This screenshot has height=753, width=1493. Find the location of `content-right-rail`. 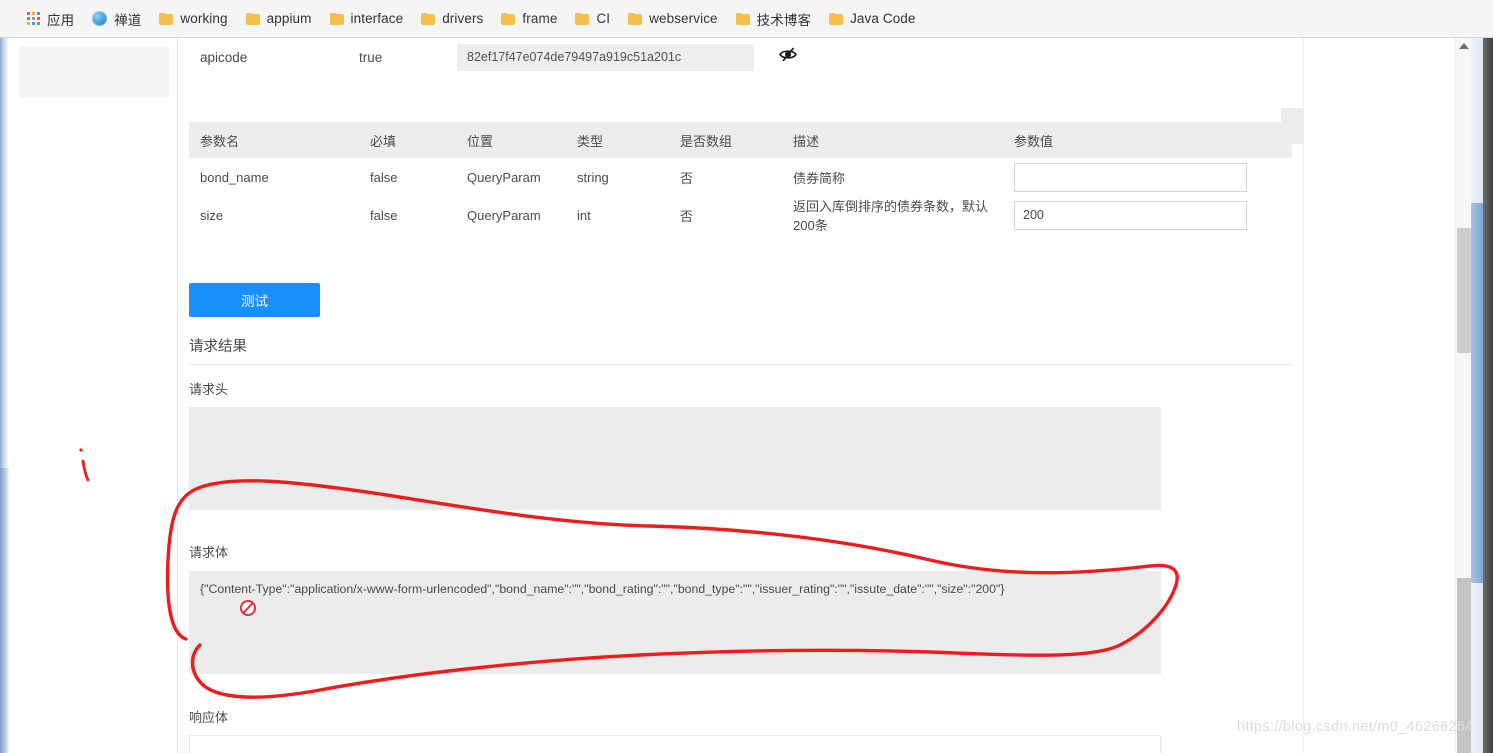

content-right-rail is located at coordinates (1360, 395).